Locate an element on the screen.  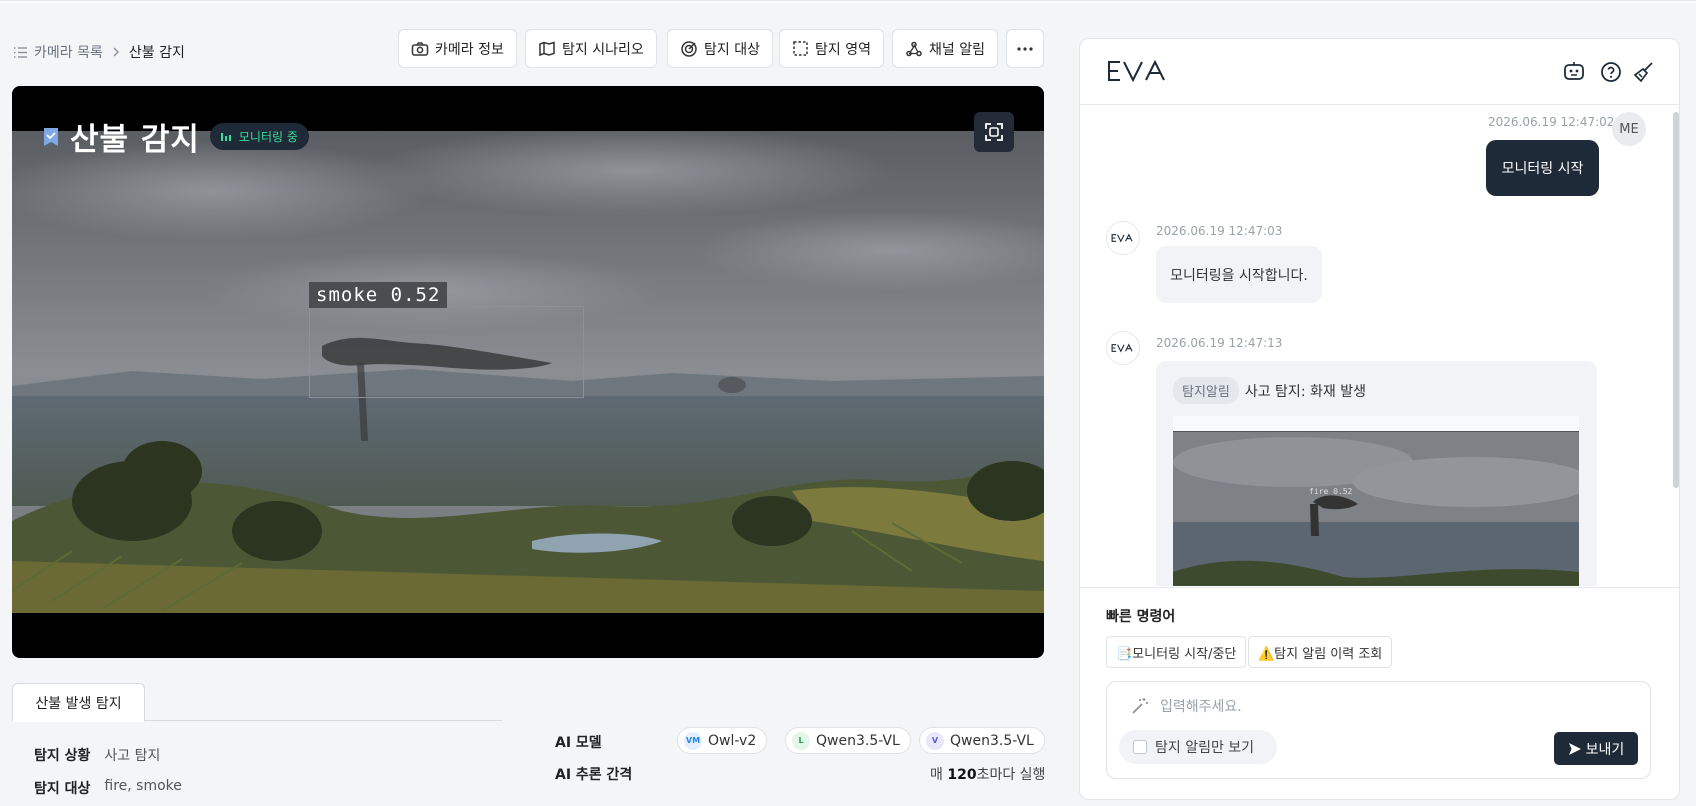
breadcrumb: 카메라 목록 산불 감지 is located at coordinates (99, 52).